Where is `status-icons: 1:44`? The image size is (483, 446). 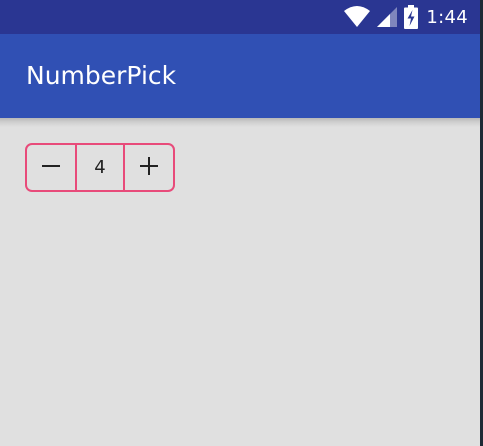
status-icons: 1:44 is located at coordinates (406, 17).